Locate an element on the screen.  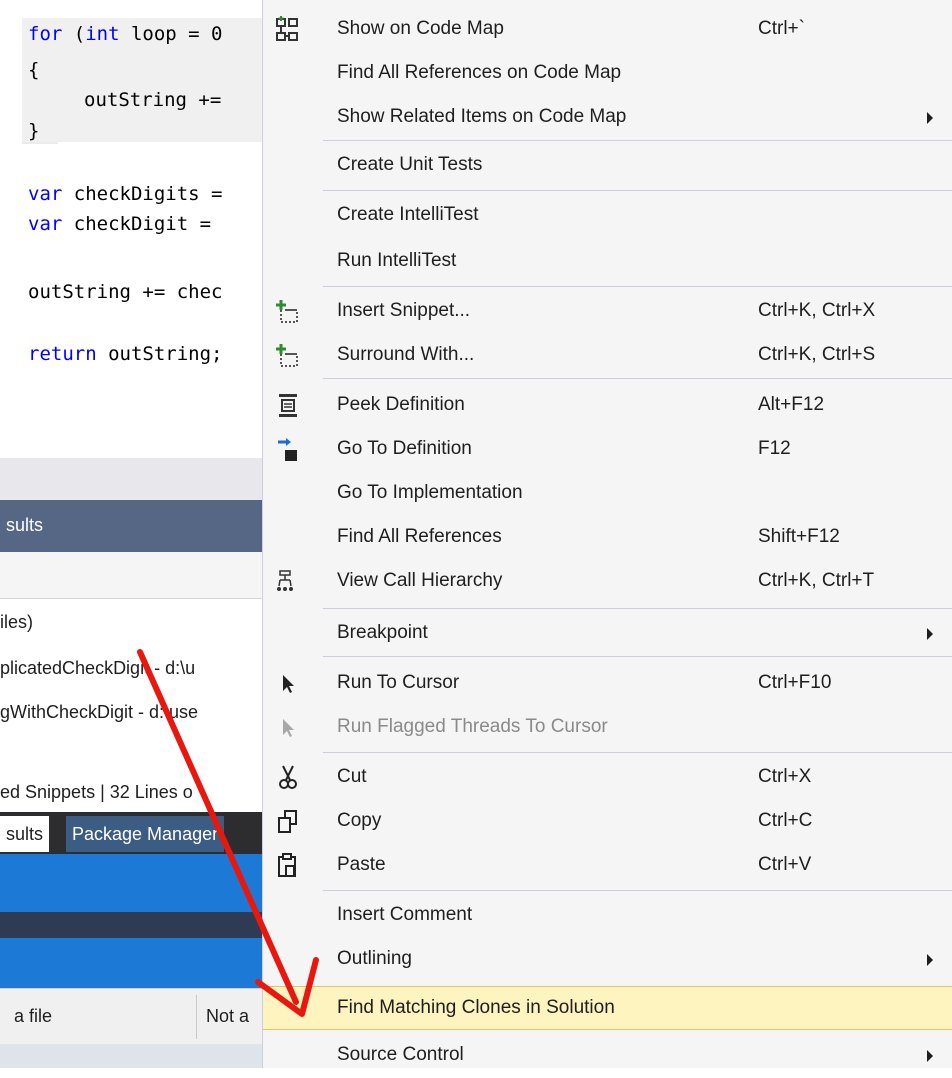
menu-item-create-intellitest: Create IntelliTest is located at coordinates (607, 216).